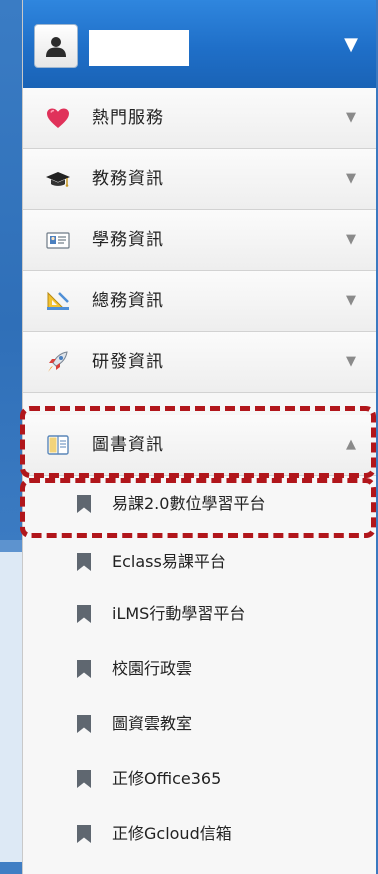 Image resolution: width=378 pixels, height=874 pixels. What do you see at coordinates (58, 179) in the screenshot?
I see `graduation-cap-icon` at bounding box center [58, 179].